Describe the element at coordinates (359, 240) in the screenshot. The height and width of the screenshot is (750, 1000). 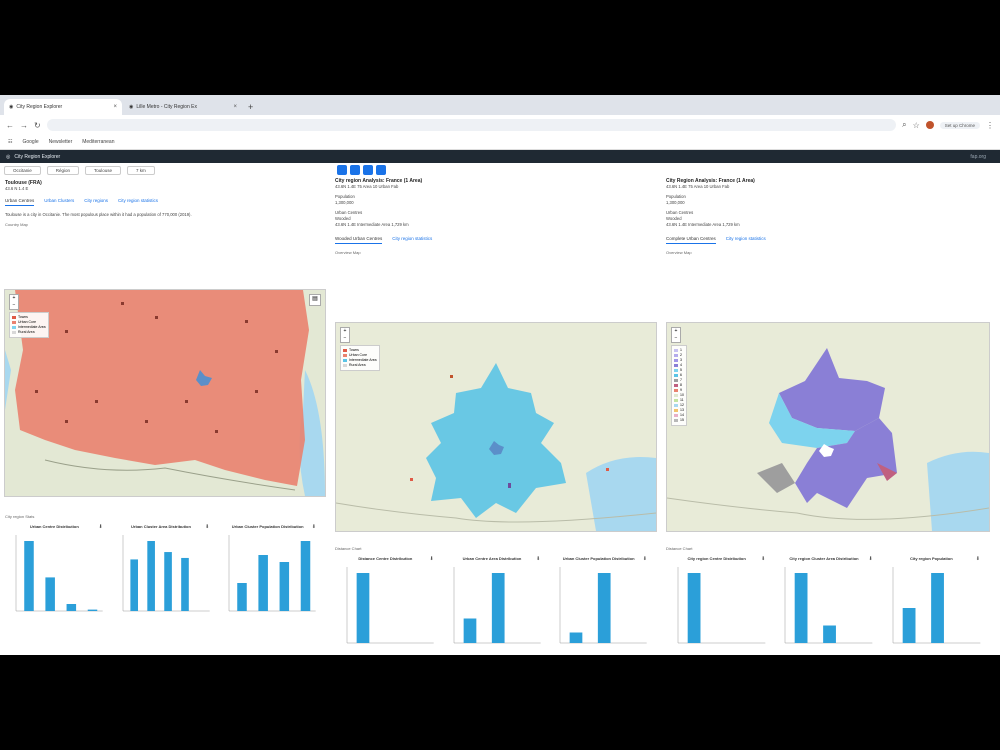
I see `tab-wooded-urban-centres: Wooded Urban Centres` at that location.